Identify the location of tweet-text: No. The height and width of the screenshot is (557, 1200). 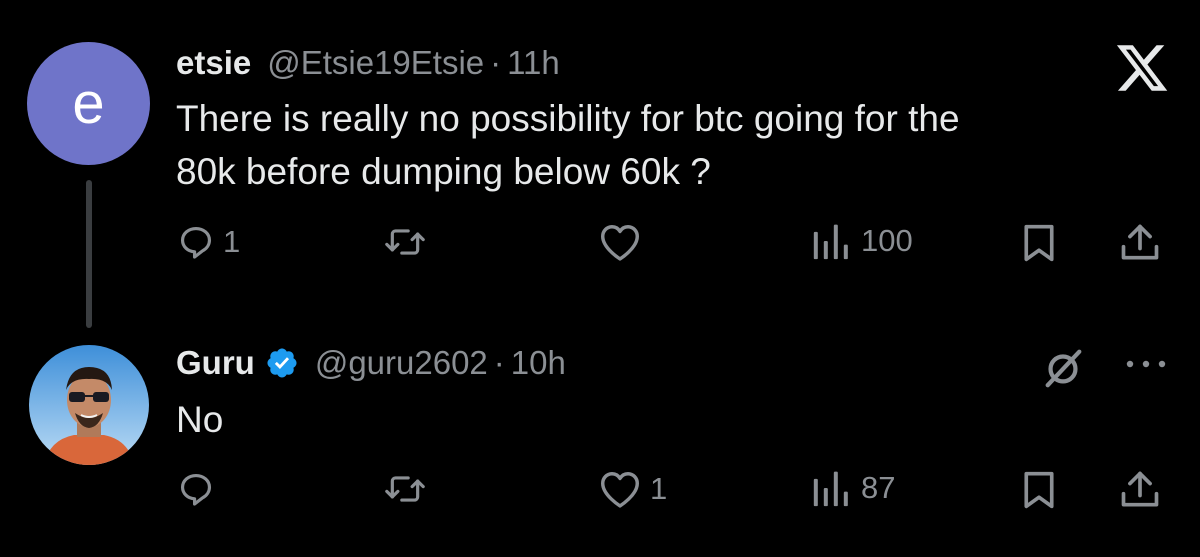
(199, 419).